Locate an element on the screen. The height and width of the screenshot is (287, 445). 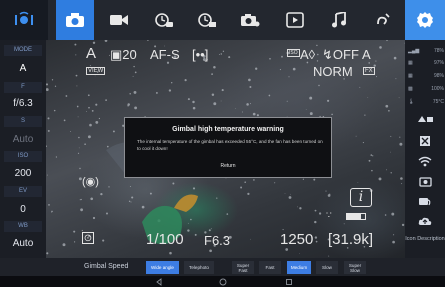
vf-fx-badge: FX is located at coordinates (369, 71).